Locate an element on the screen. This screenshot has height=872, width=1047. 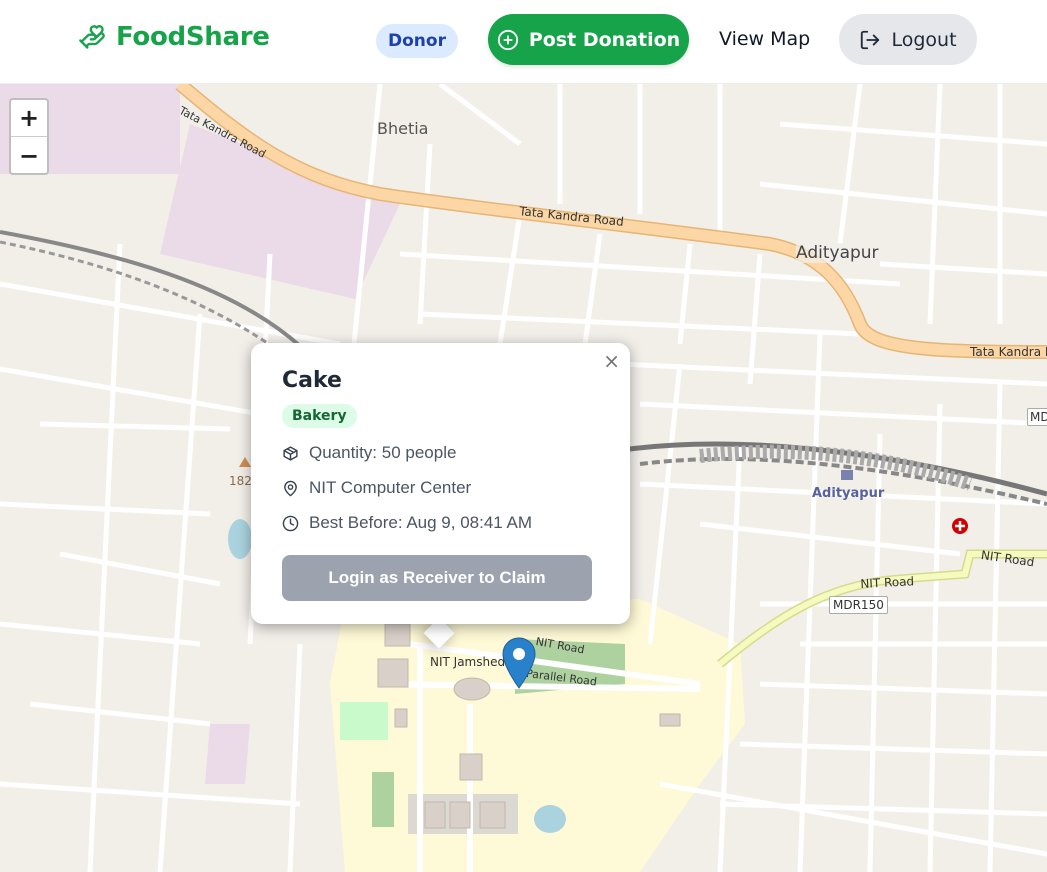
map-label-campus: NIT Jamshed is located at coordinates (468, 662).